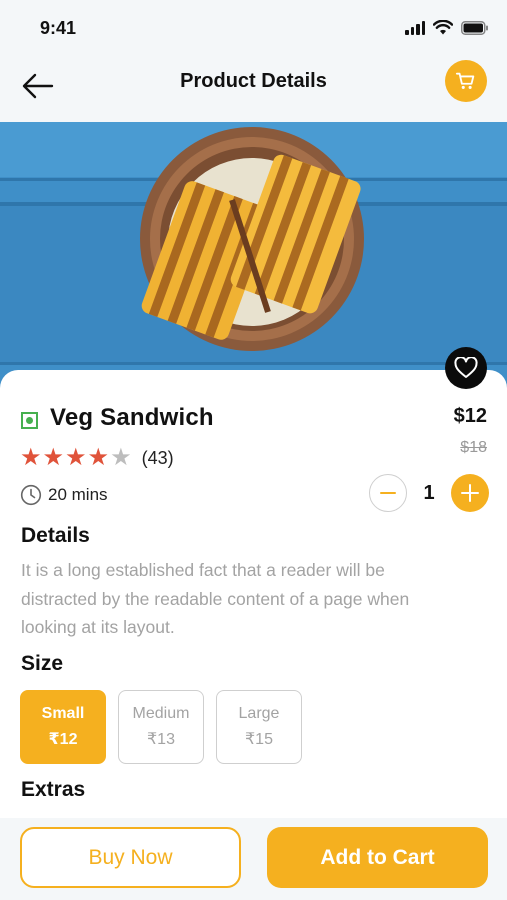 Image resolution: width=507 pixels, height=900 pixels. I want to click on size-price: ₹15, so click(259, 739).